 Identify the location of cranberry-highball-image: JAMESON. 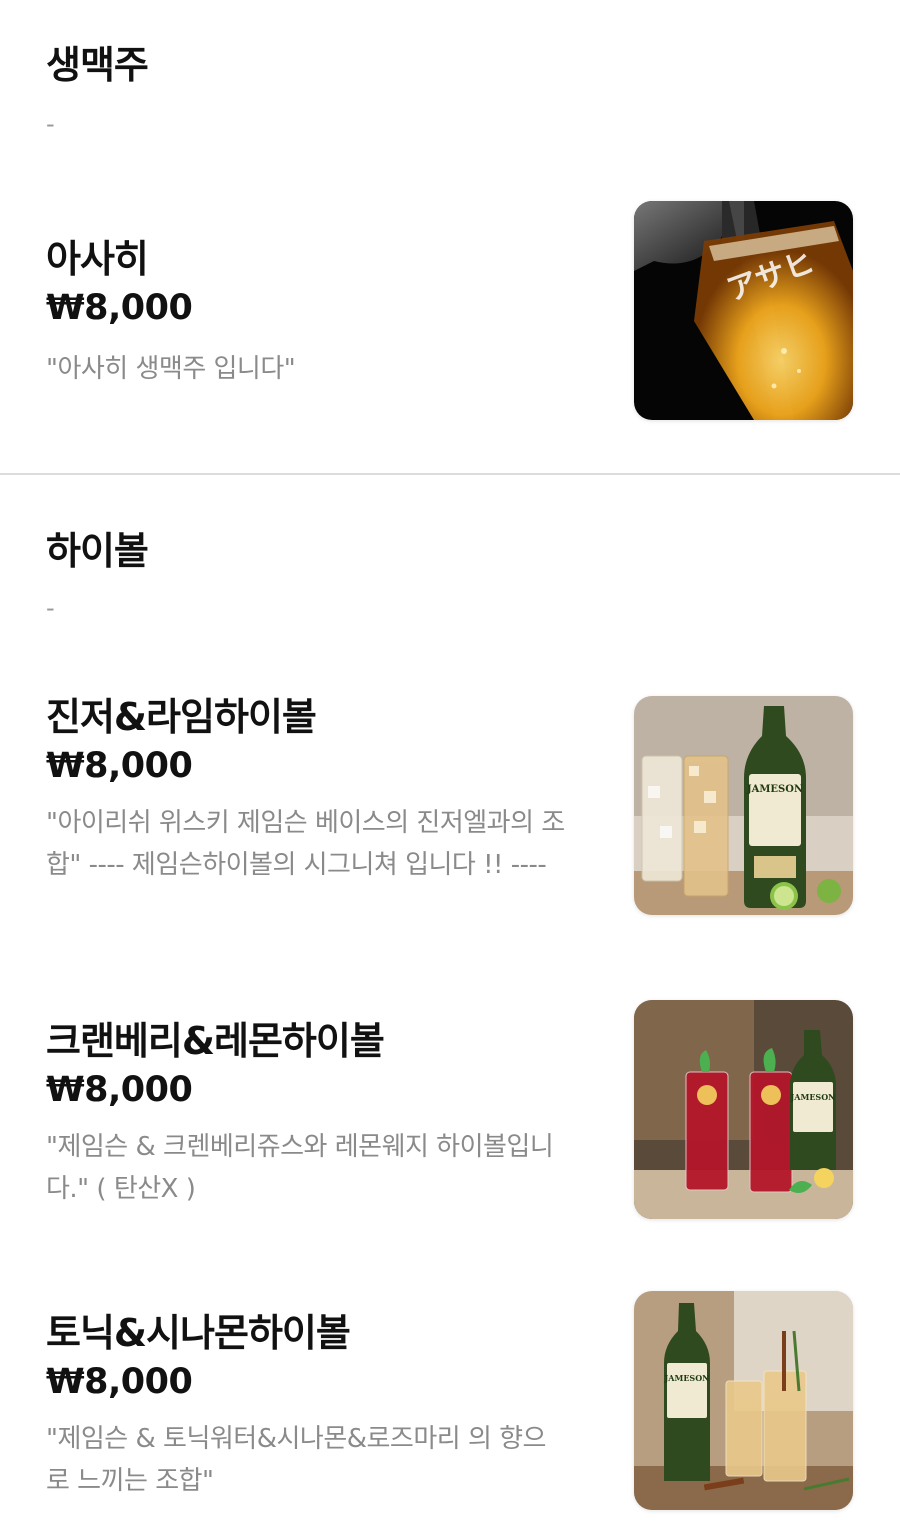
(743, 1109).